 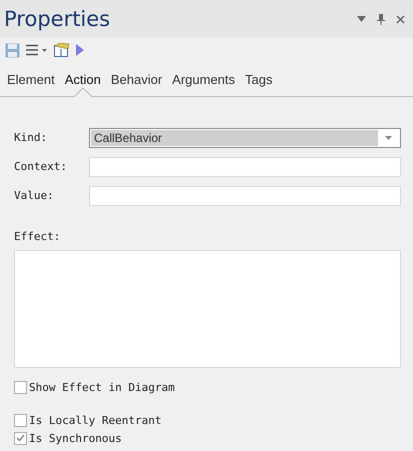 I want to click on checkbox-label: Is Synchronous, so click(x=75, y=438).